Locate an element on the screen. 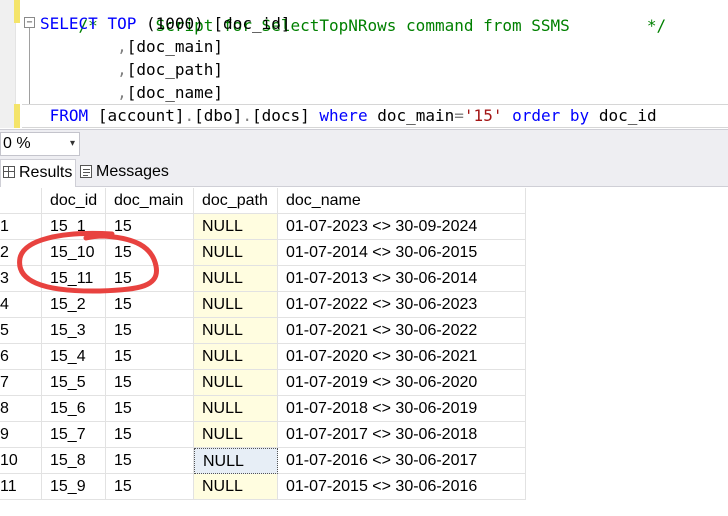 Image resolution: width=728 pixels, height=516 pixels. chevron-down-icon: ▾ is located at coordinates (72, 144).